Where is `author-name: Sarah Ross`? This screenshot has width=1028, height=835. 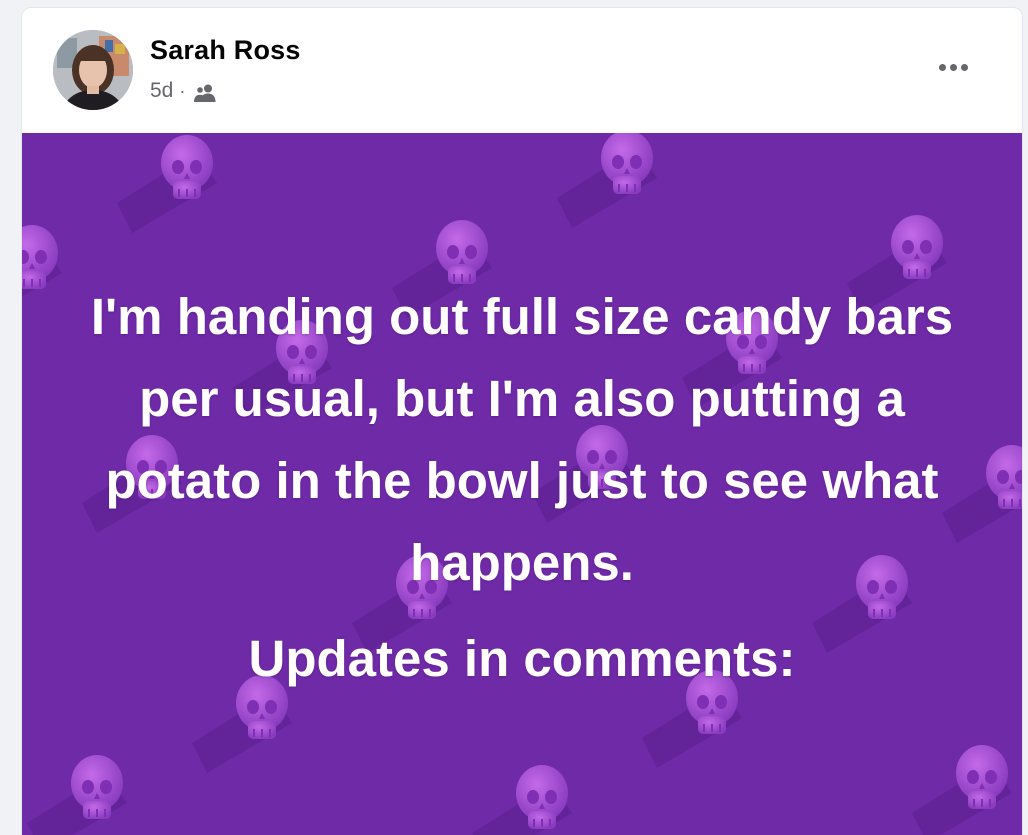 author-name: Sarah Ross is located at coordinates (225, 50).